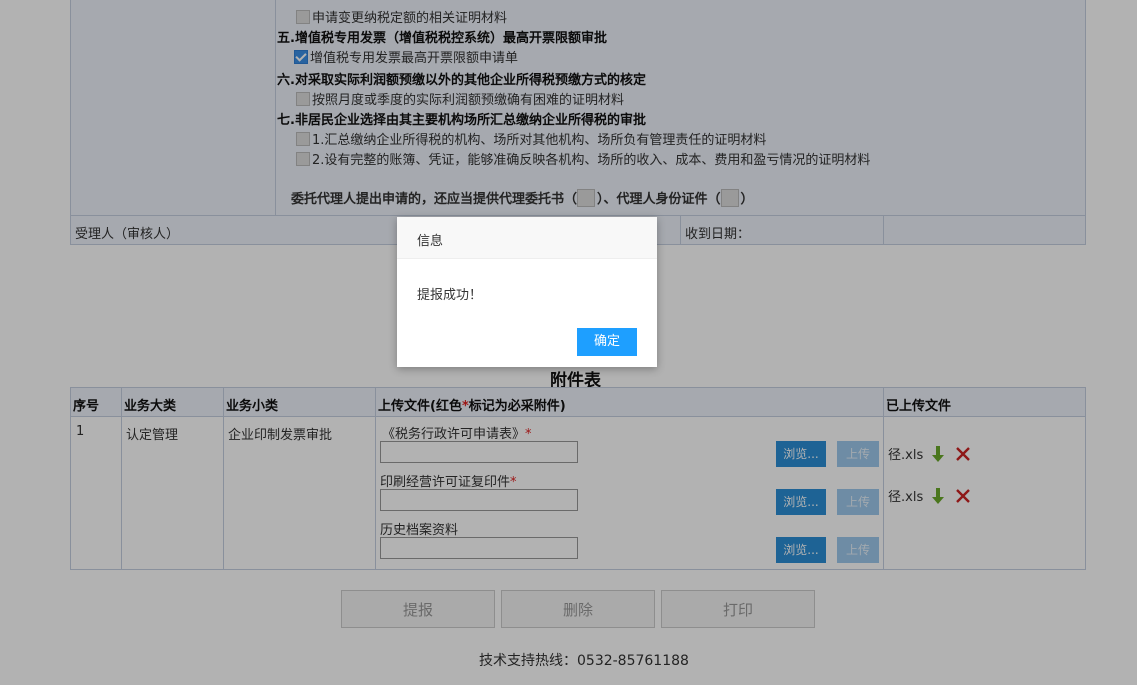  I want to click on confirm-button: 确定, so click(607, 342).